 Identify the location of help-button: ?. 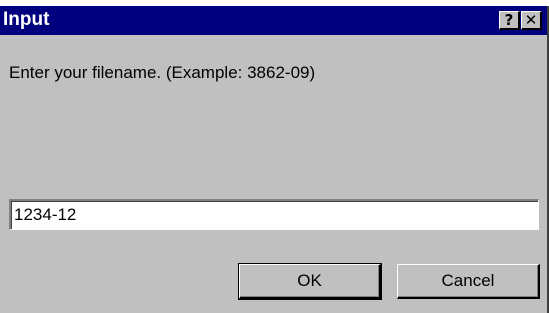
(509, 20).